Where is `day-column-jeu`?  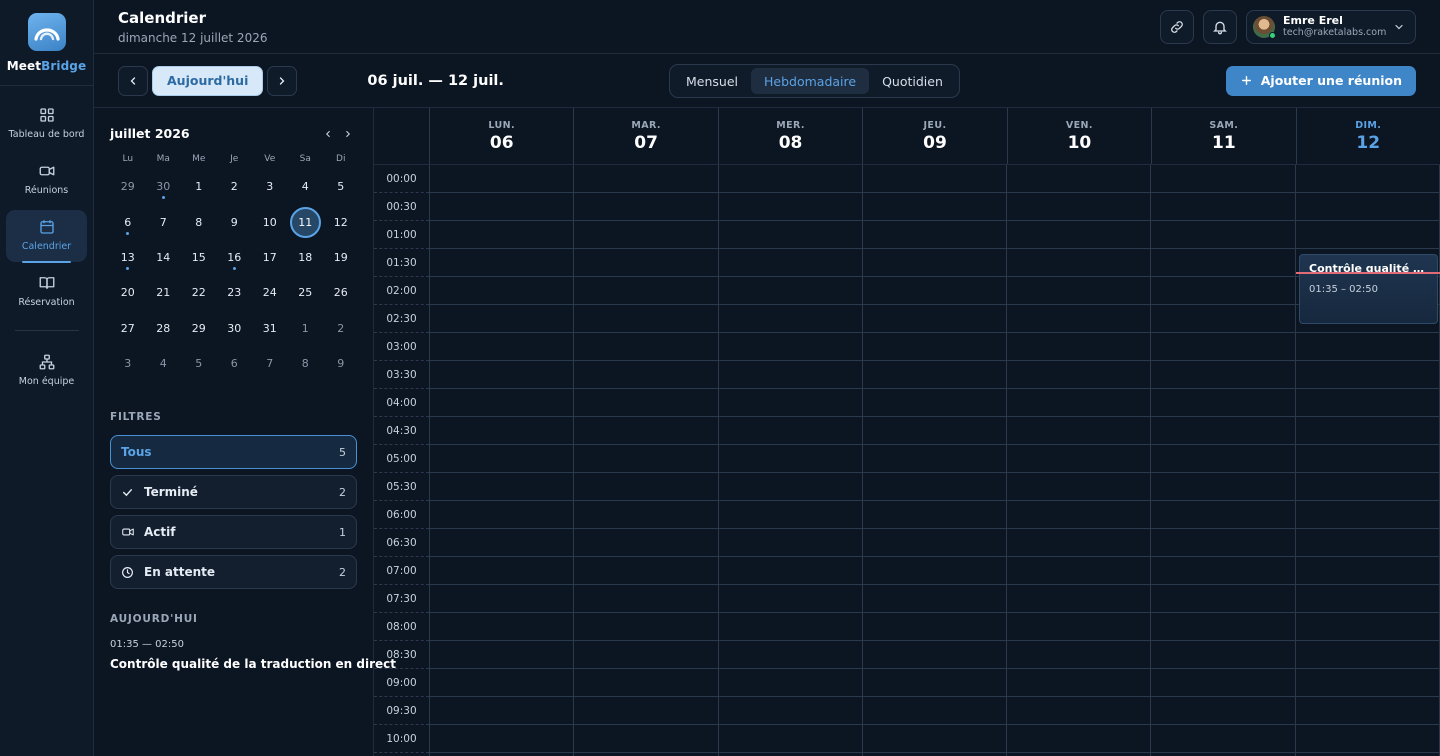 day-column-jeu is located at coordinates (935, 460).